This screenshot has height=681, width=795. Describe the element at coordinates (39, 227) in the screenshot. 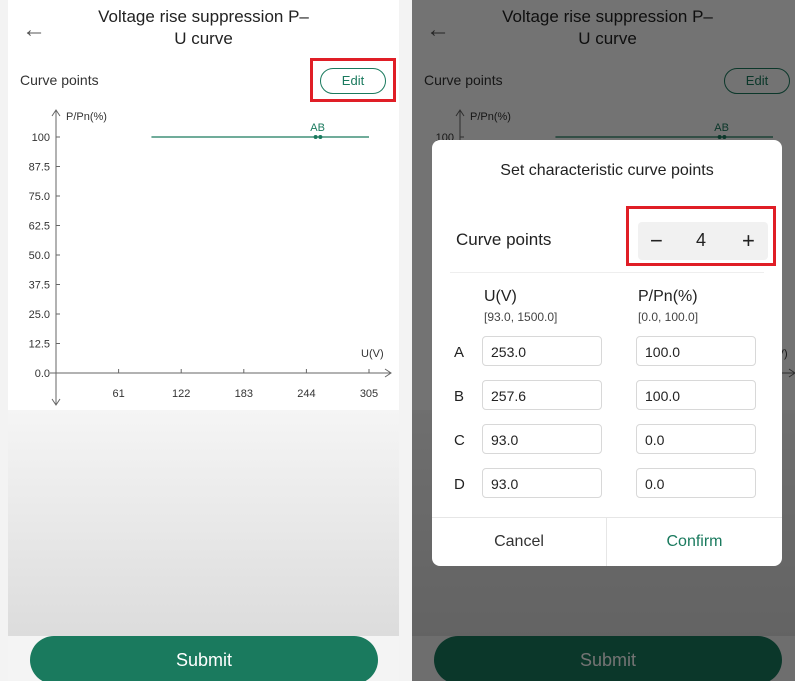

I see `y-tick-label: 62.5` at that location.